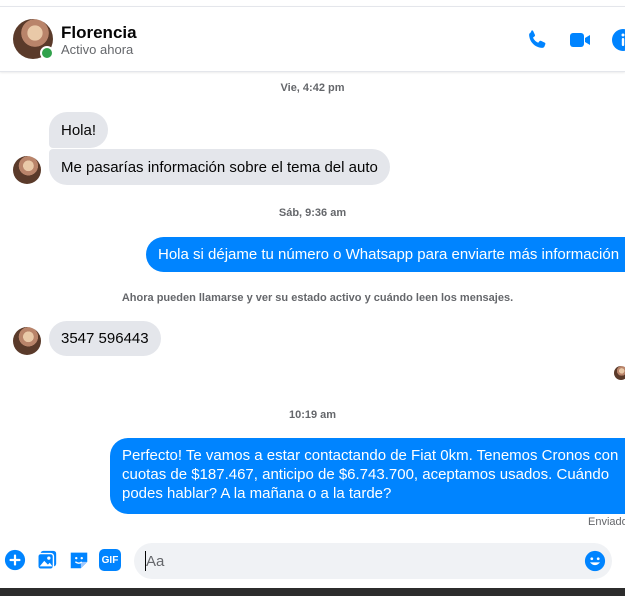  I want to click on plus-icon, so click(15, 560).